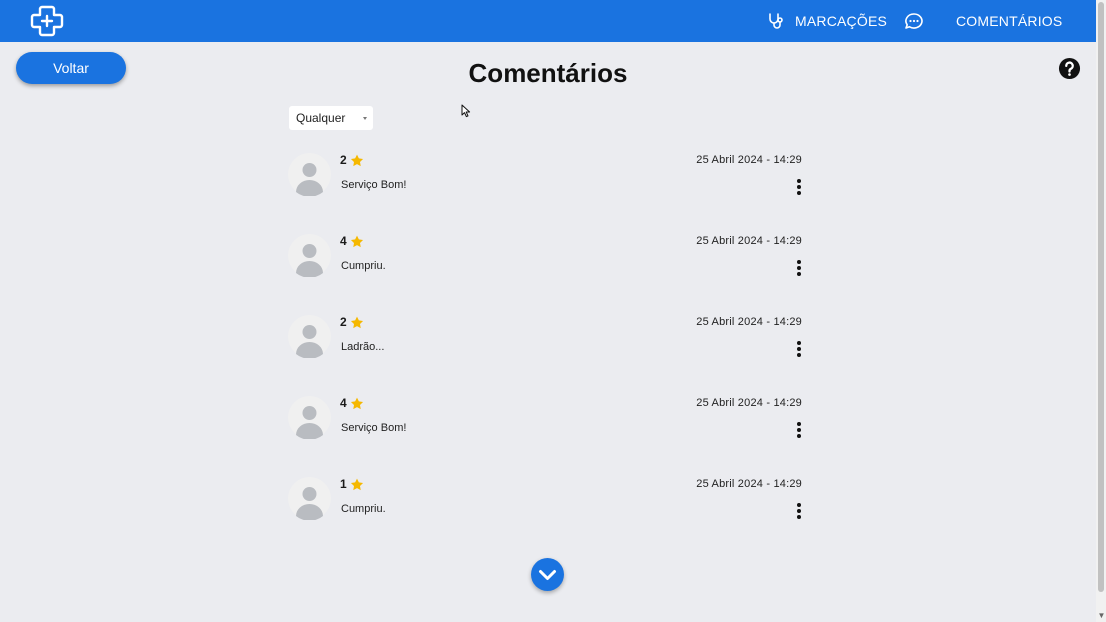  I want to click on scroll-down-arrow-icon: ▼, so click(1101, 616).